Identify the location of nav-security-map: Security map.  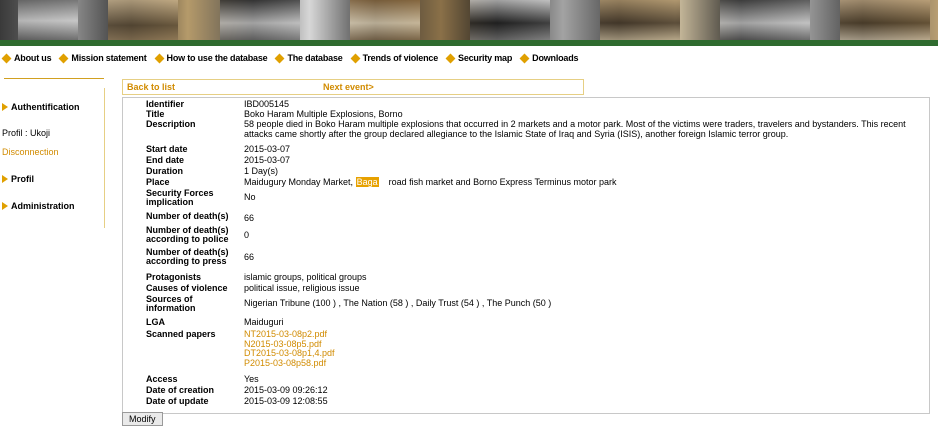
(478, 58).